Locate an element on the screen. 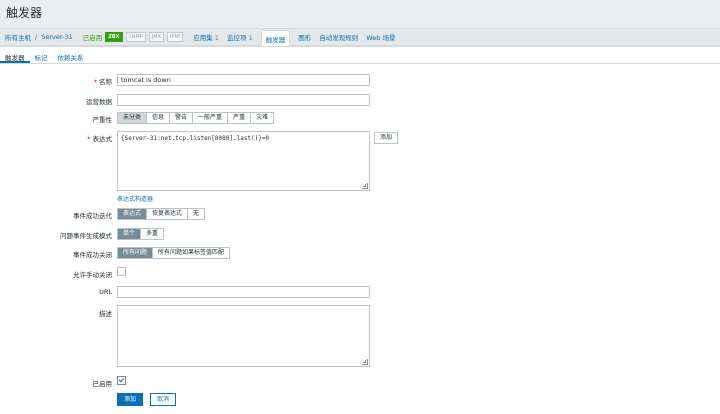 This screenshot has height=414, width=720. ok-event-selector: 表达式 恢复表达式 无 is located at coordinates (161, 214).